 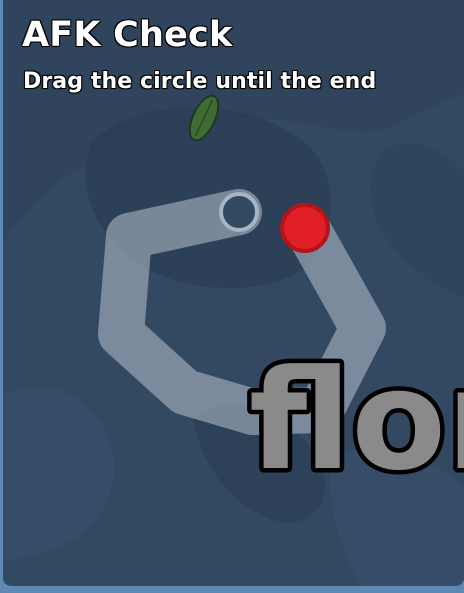 I want to click on dialog-title: AFK Check, so click(x=127, y=35).